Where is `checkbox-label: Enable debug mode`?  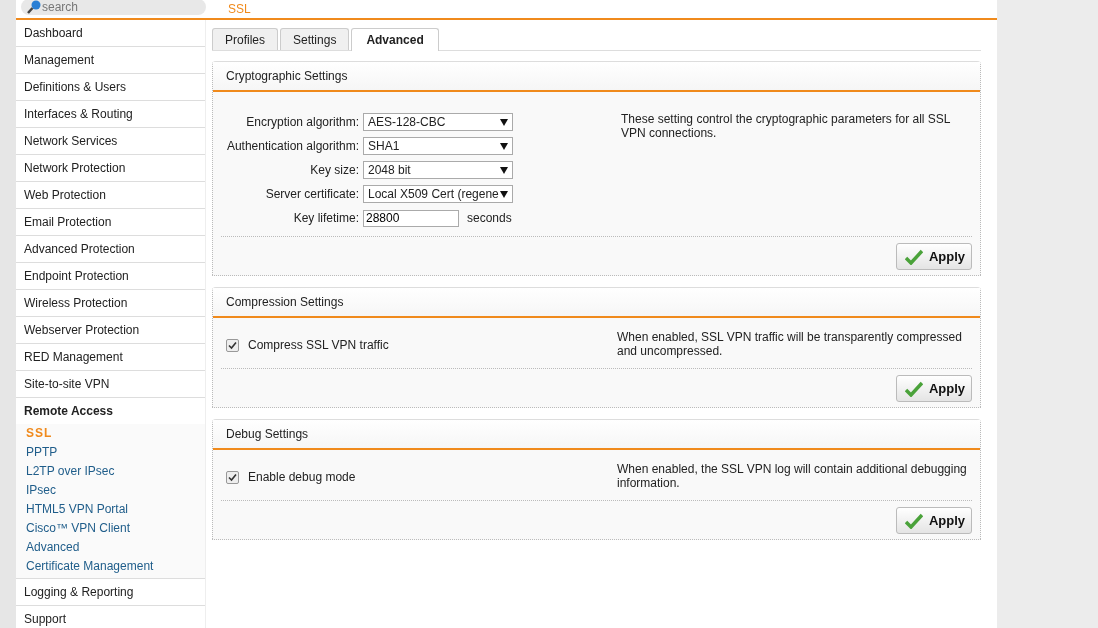 checkbox-label: Enable debug mode is located at coordinates (302, 477).